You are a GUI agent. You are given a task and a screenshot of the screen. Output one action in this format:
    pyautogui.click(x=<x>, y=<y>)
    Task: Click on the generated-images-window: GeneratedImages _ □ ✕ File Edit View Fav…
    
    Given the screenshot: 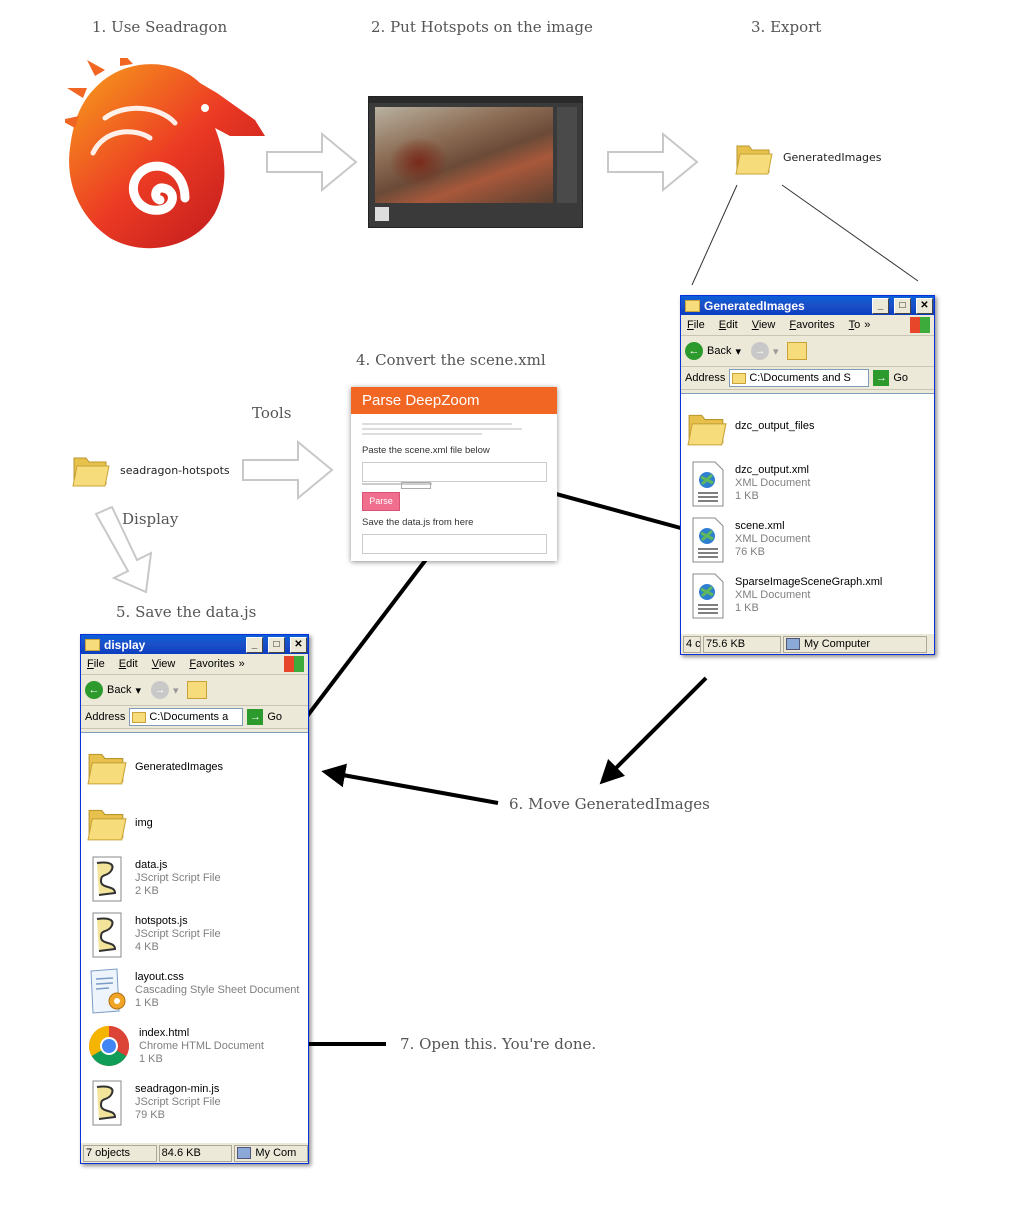 What is the action you would take?
    pyautogui.click(x=807, y=475)
    